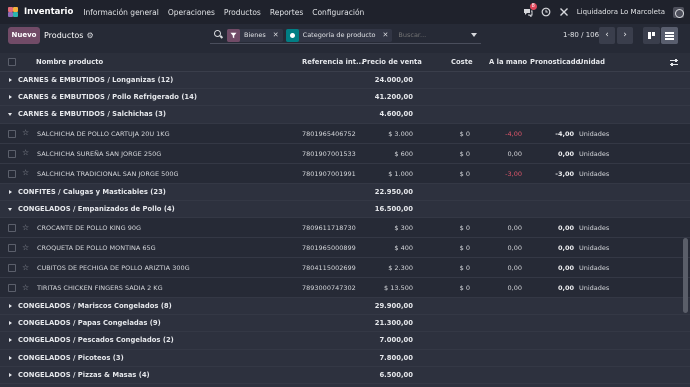  I want to click on group-row: CONGELADOS / Pizzas & Masas (4) 6.500,00, so click(345, 375).